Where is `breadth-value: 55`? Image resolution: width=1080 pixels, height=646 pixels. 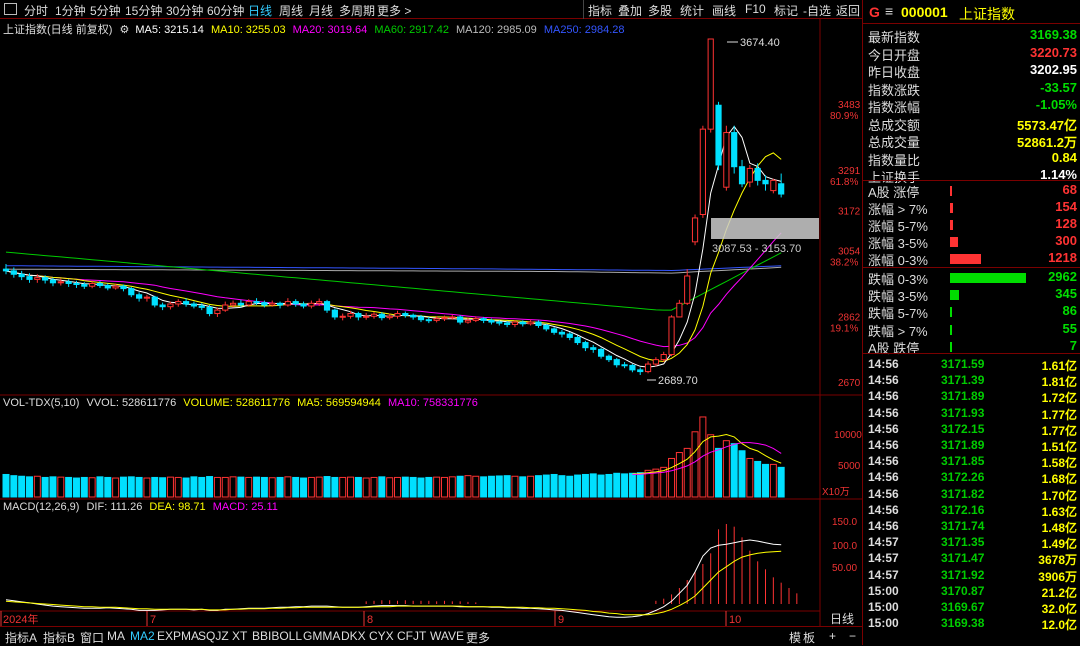
breadth-value: 55 is located at coordinates (1069, 328).